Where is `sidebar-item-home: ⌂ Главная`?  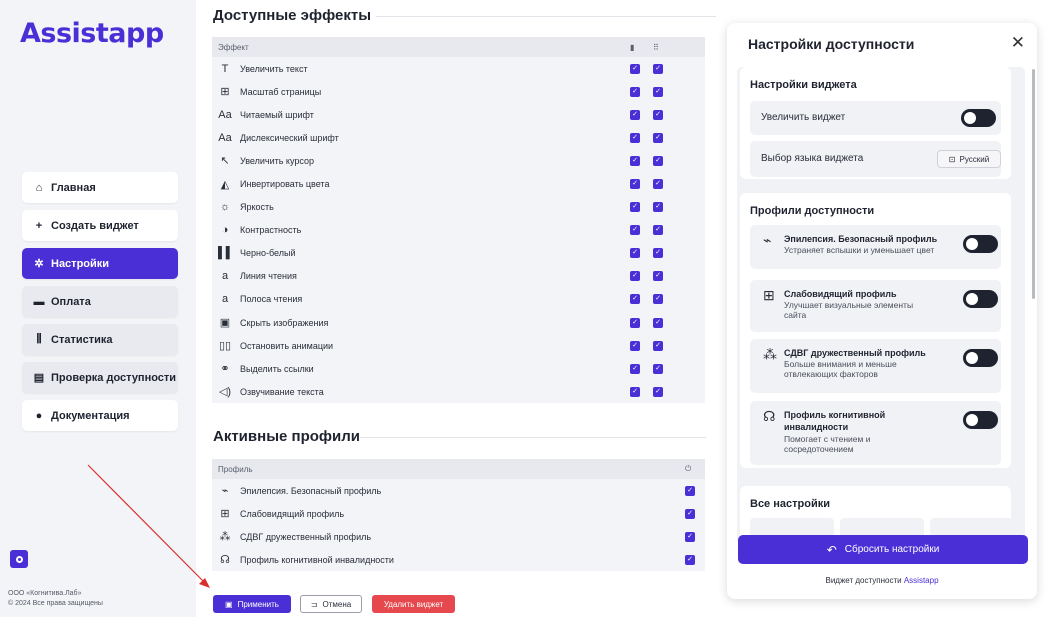 sidebar-item-home: ⌂ Главная is located at coordinates (100, 187).